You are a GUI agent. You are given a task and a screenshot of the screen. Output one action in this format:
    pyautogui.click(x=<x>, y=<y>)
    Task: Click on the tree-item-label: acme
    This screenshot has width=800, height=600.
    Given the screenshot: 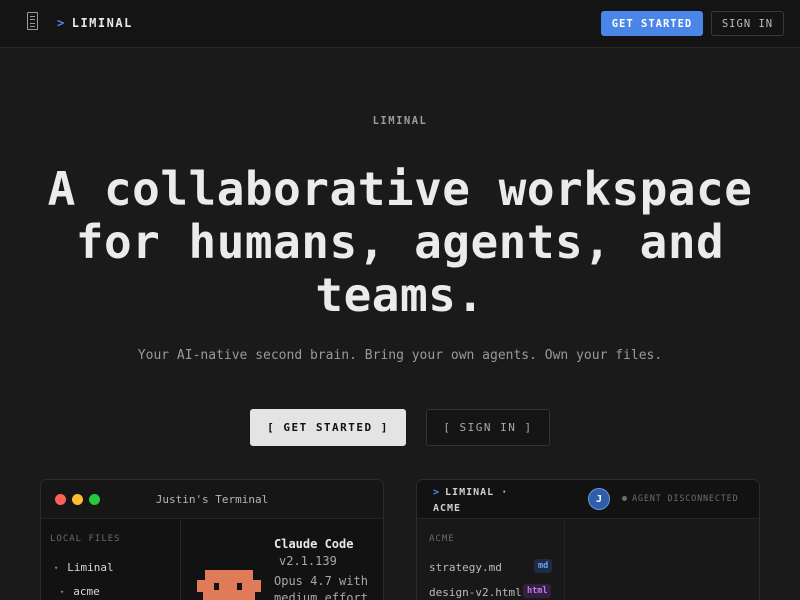 What is the action you would take?
    pyautogui.click(x=86, y=591)
    